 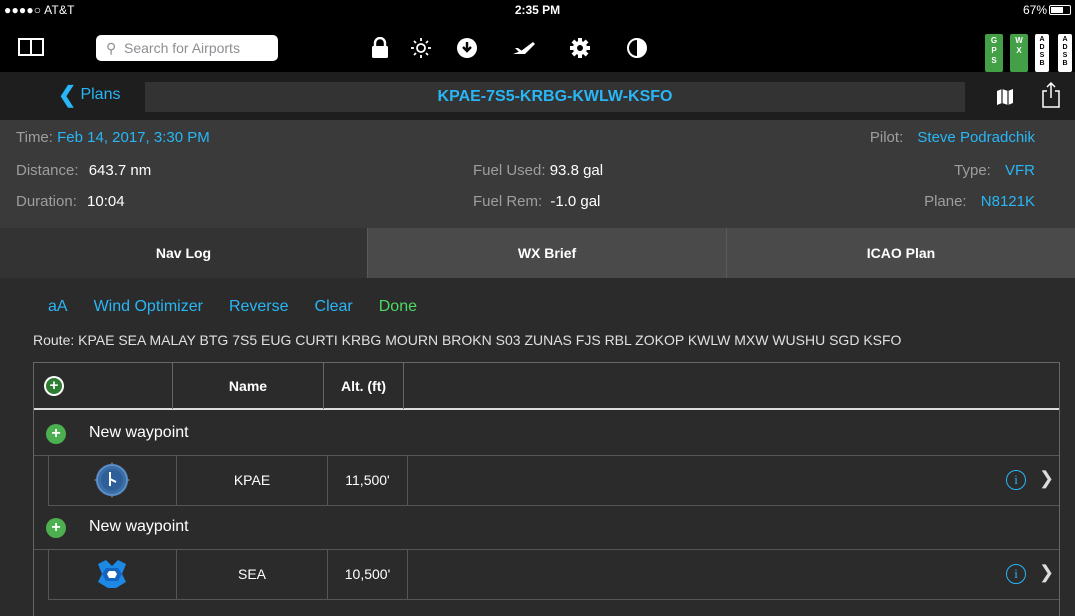 What do you see at coordinates (976, 137) in the screenshot?
I see `pilot-value: Steve Podradchik` at bounding box center [976, 137].